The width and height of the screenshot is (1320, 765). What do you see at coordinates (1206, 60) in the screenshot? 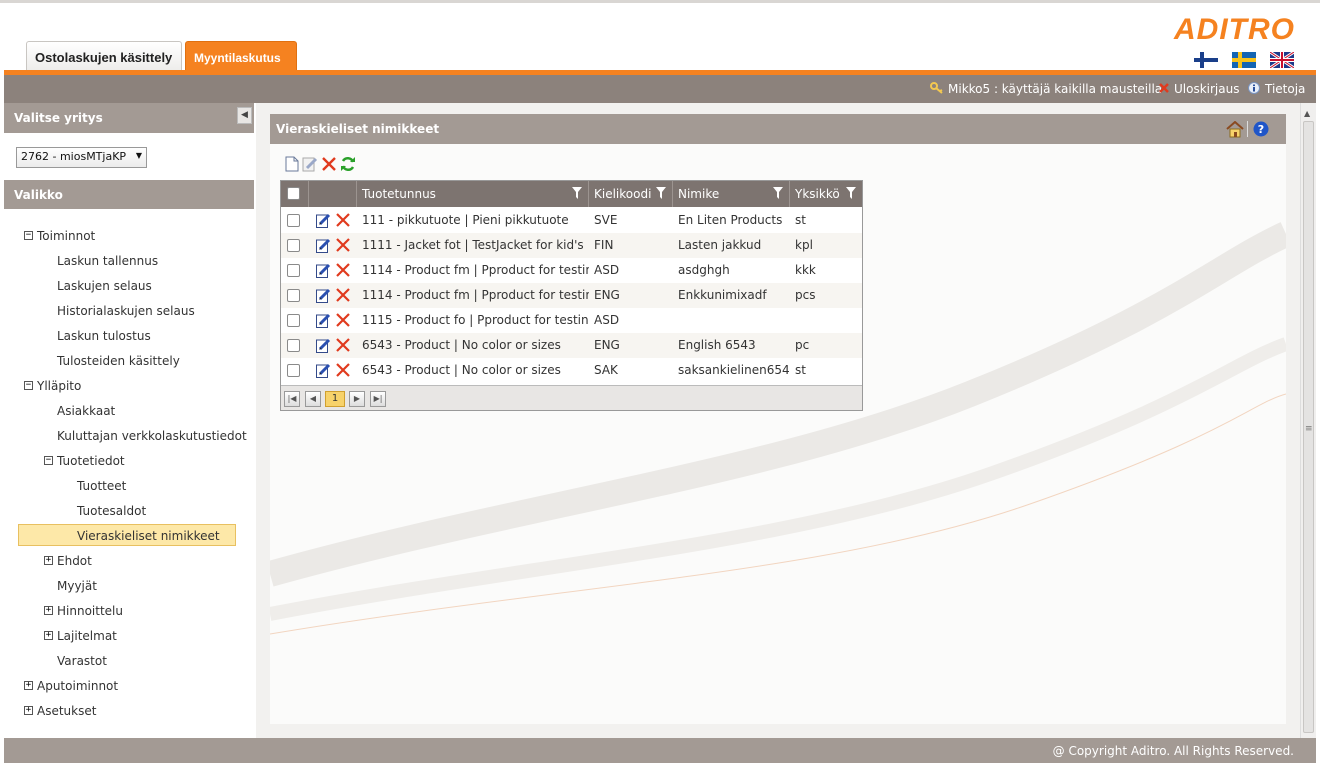
I see `finnish-flag-icon` at bounding box center [1206, 60].